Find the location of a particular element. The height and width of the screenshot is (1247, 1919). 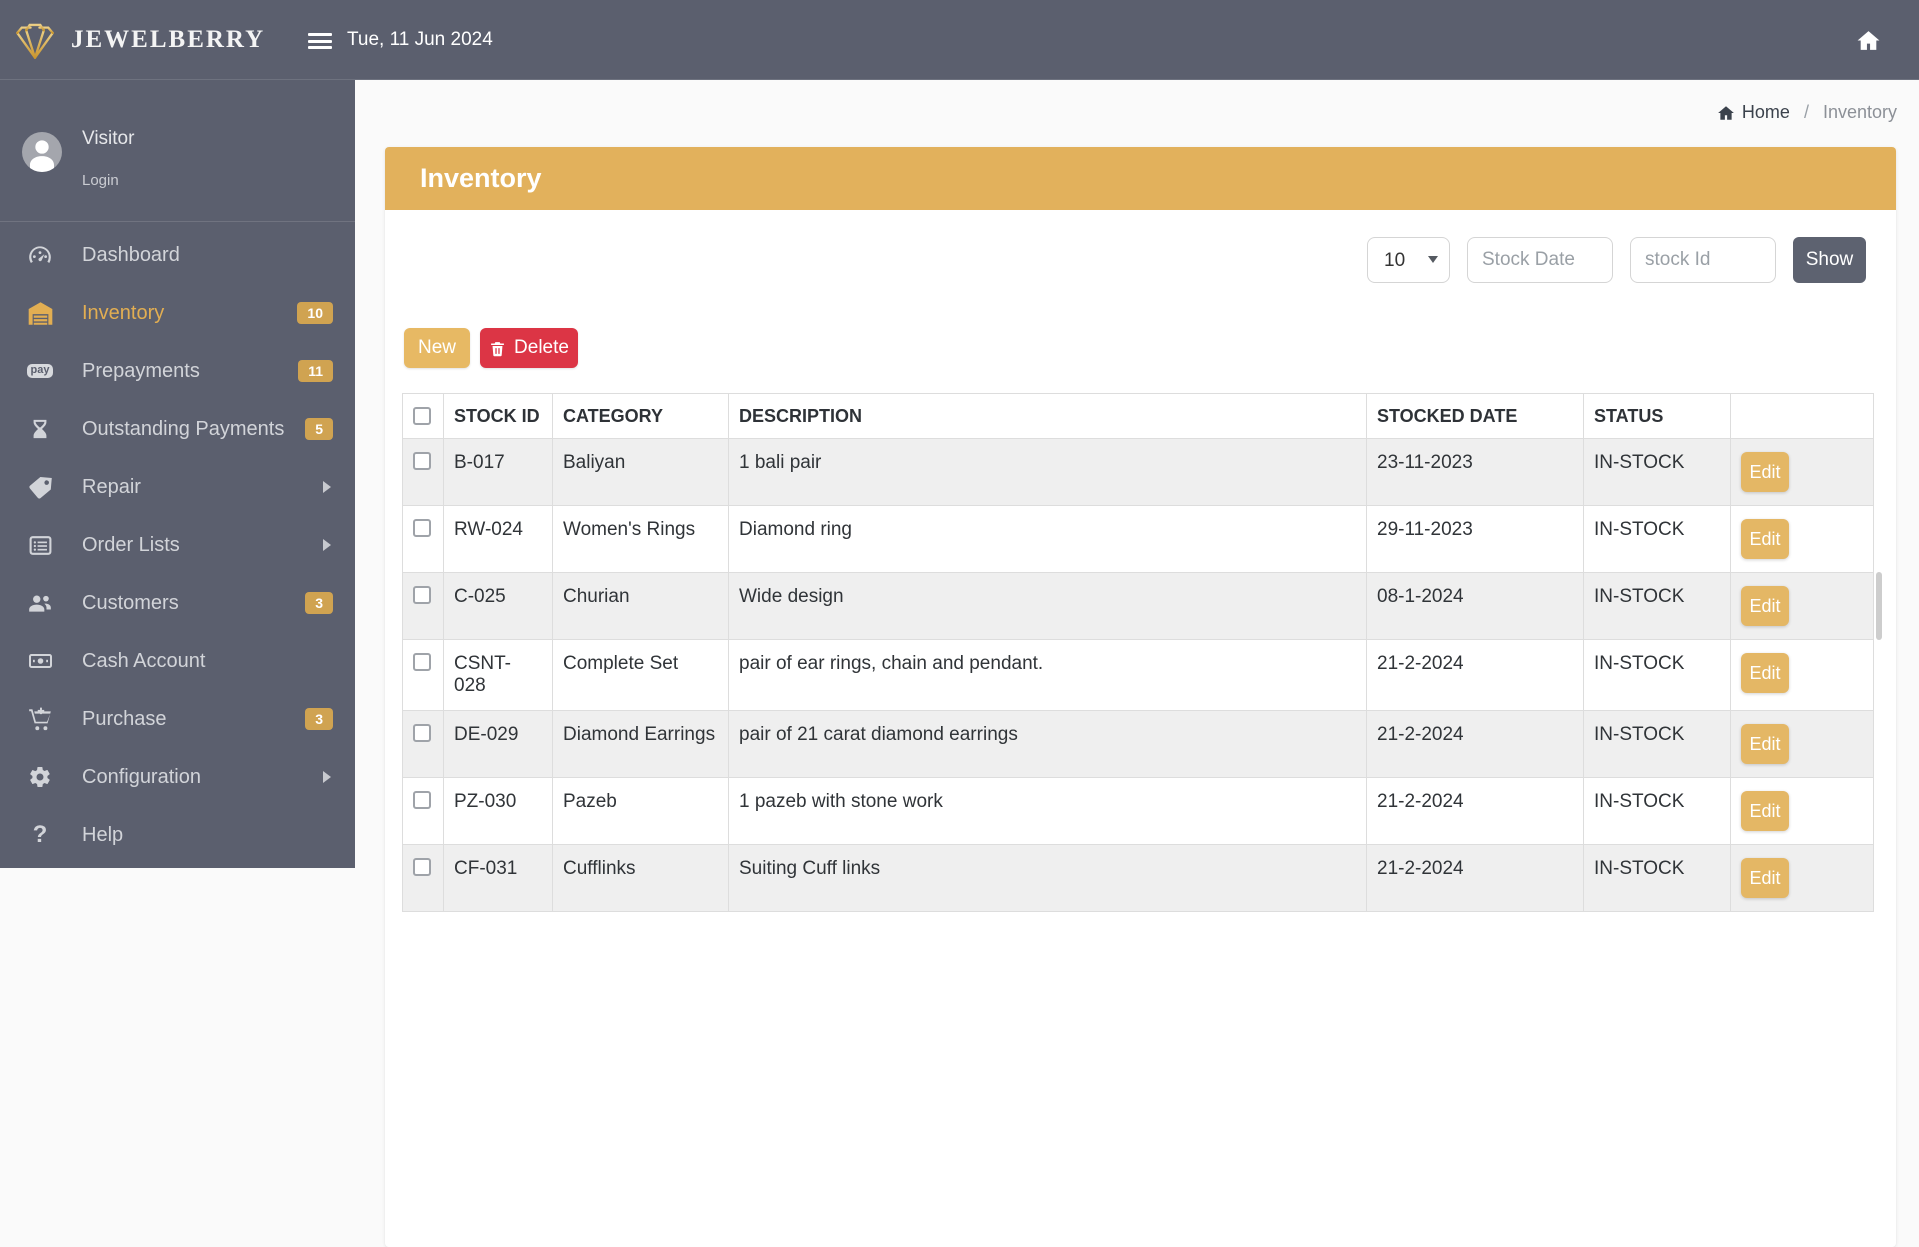

sidebar-item-label: Prepayments is located at coordinates (141, 370).